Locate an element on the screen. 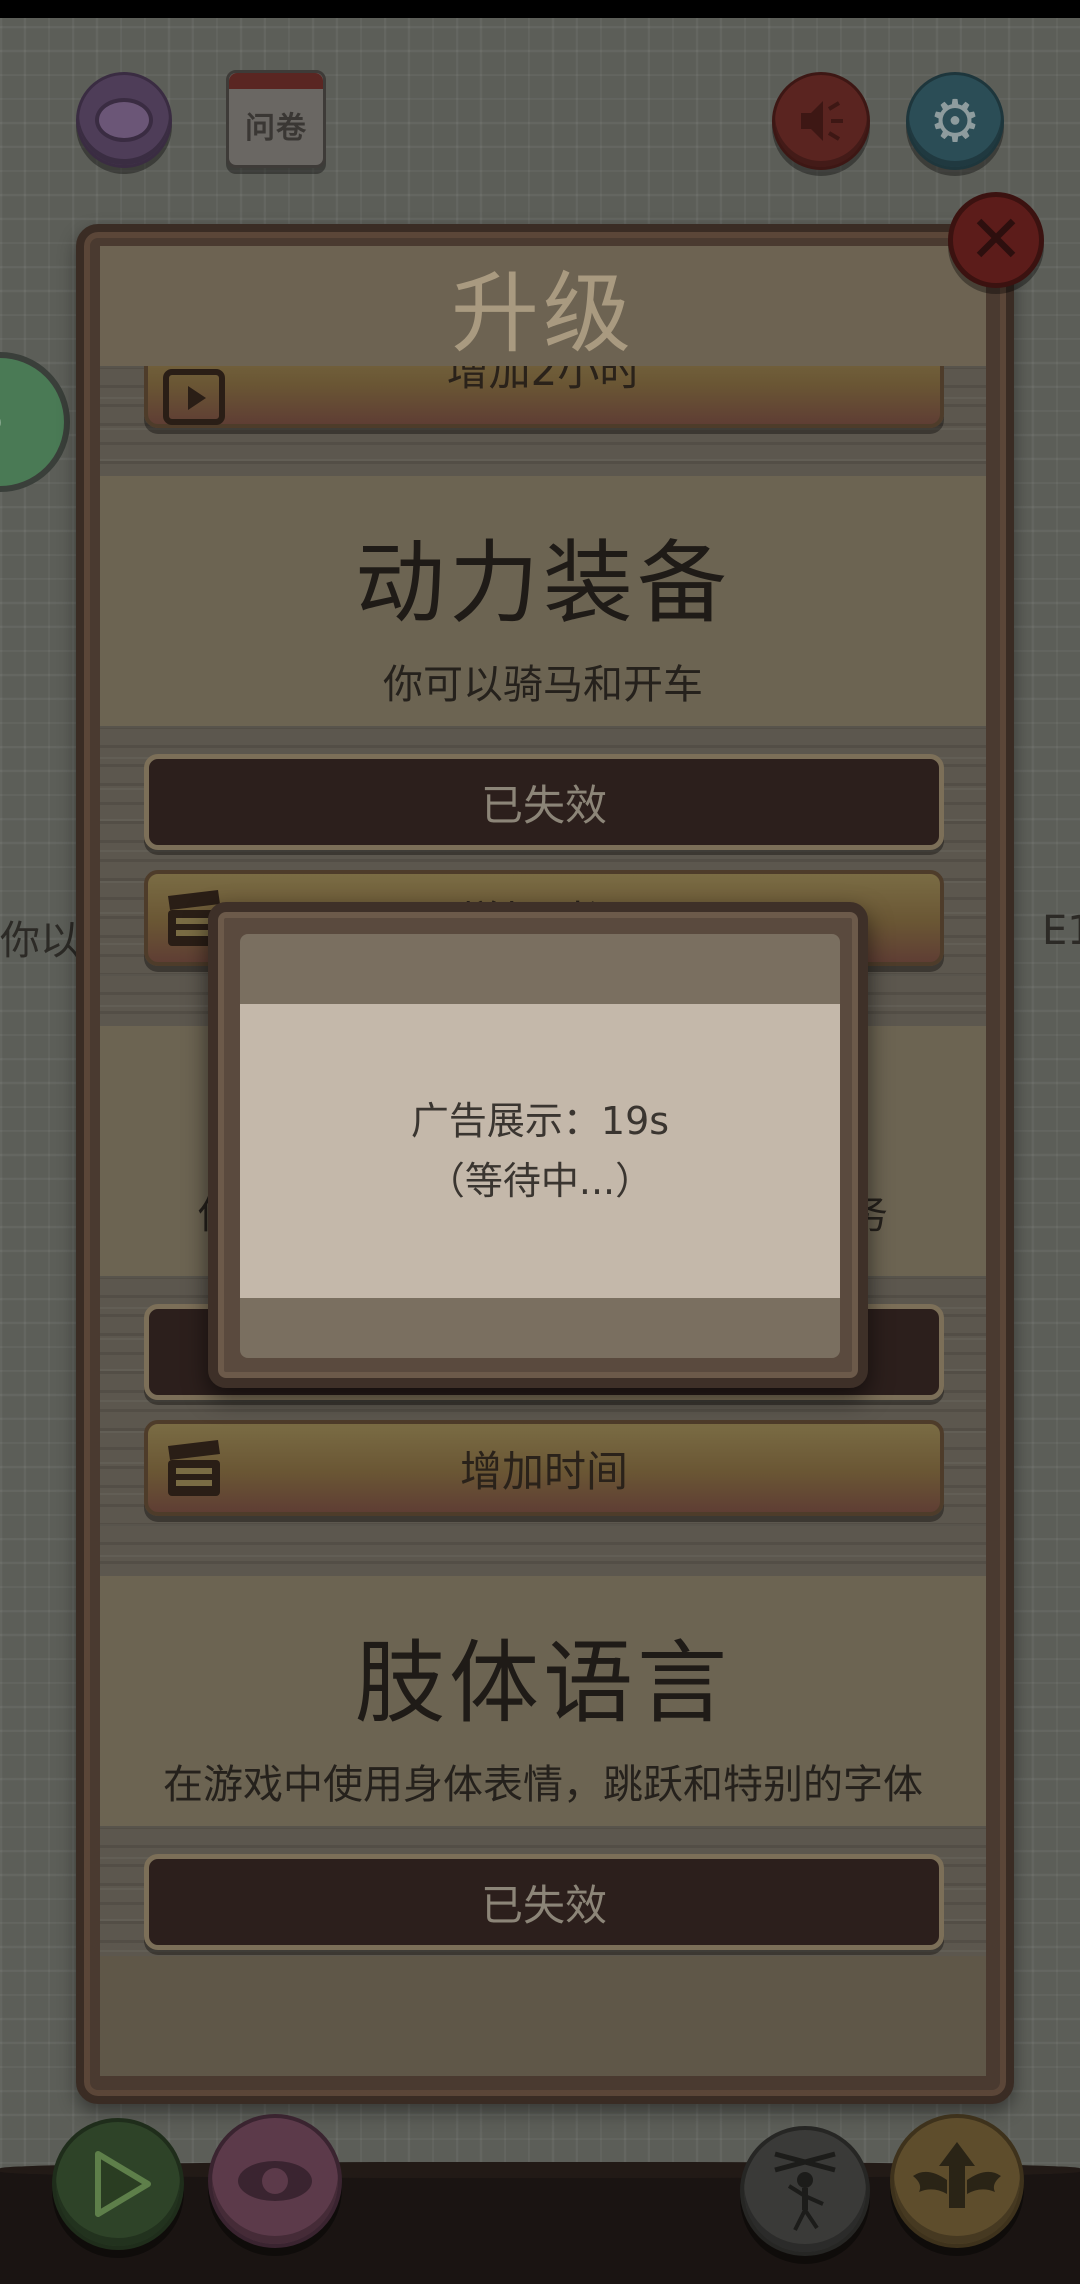  play-button is located at coordinates (118, 2184).